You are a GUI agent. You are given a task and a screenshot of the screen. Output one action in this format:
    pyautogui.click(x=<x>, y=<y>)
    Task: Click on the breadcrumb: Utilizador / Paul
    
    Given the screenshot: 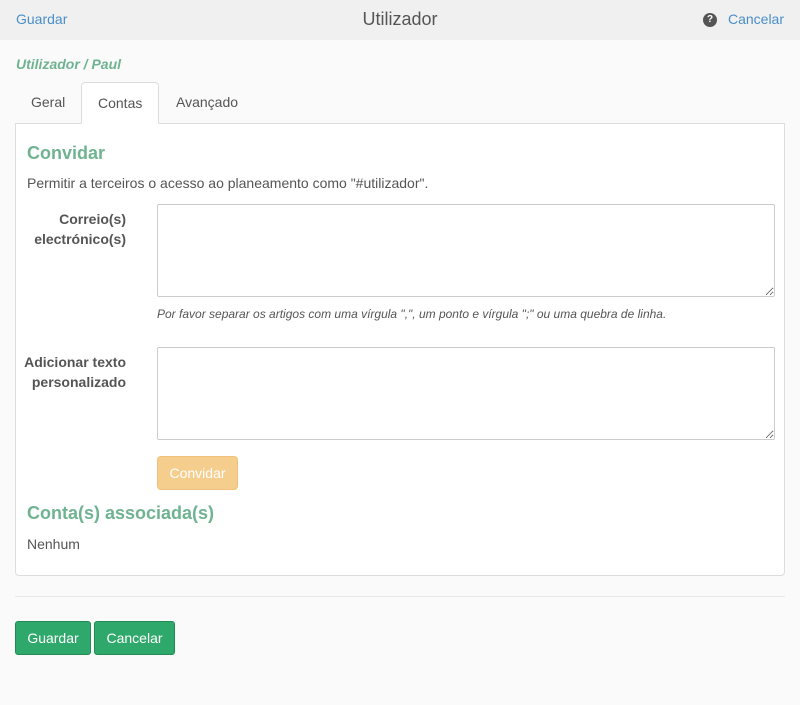 What is the action you would take?
    pyautogui.click(x=69, y=64)
    